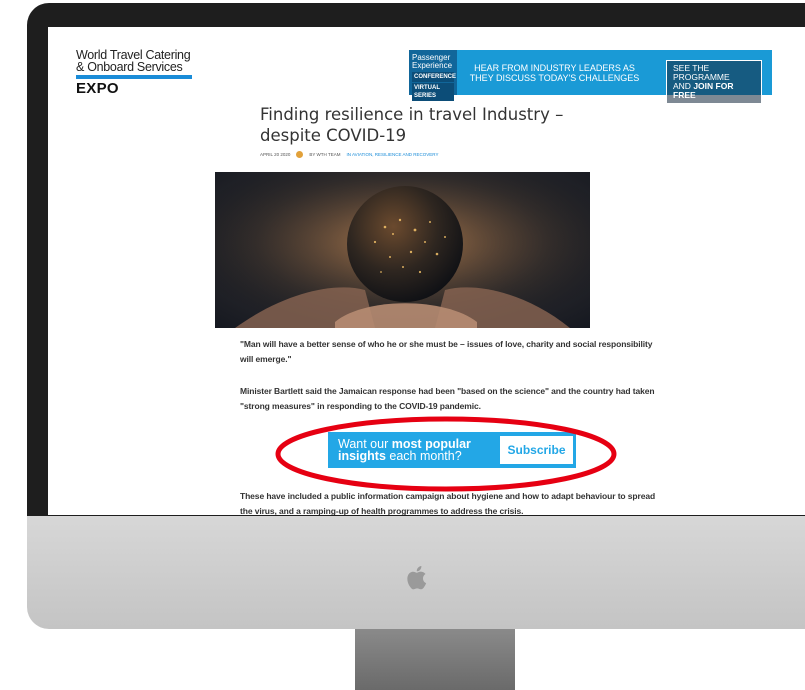 Image resolution: width=805 pixels, height=690 pixels. Describe the element at coordinates (417, 578) in the screenshot. I see `apple-icon` at that location.